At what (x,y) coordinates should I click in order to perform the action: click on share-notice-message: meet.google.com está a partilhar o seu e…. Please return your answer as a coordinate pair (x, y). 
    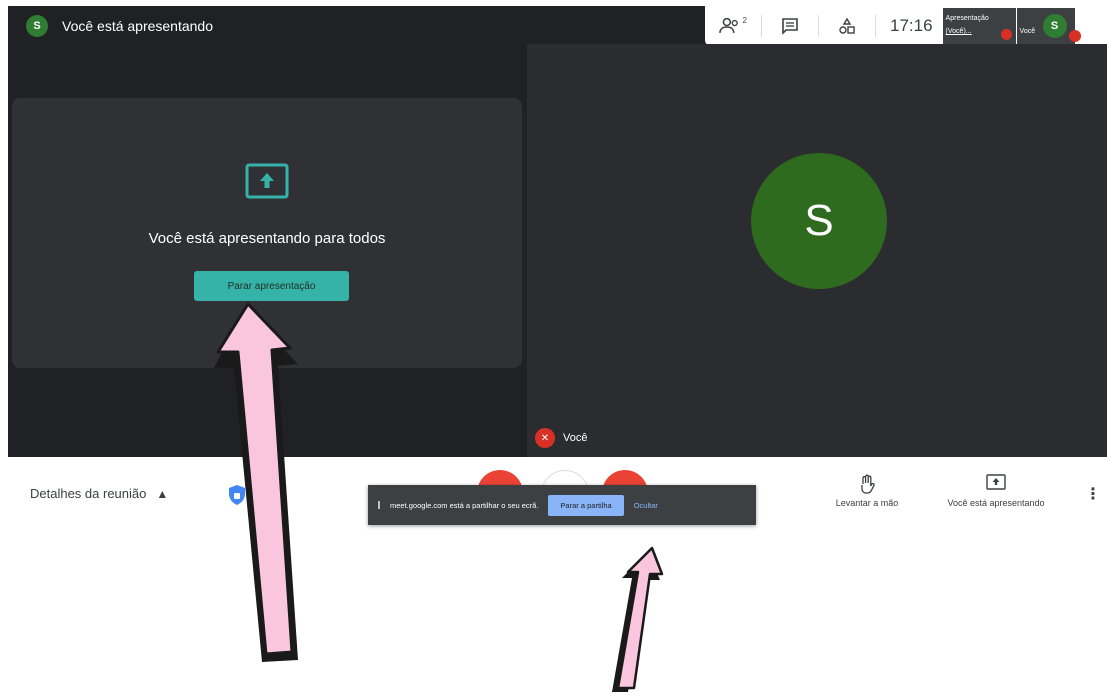
    Looking at the image, I should click on (464, 505).